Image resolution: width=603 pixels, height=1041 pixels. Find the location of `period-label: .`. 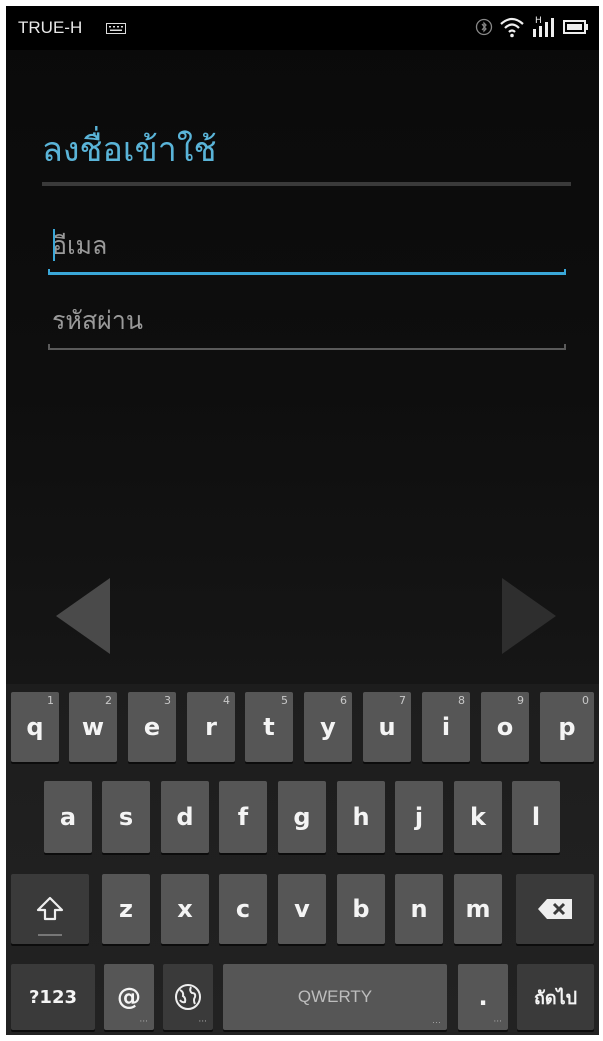

period-label: . is located at coordinates (483, 997).